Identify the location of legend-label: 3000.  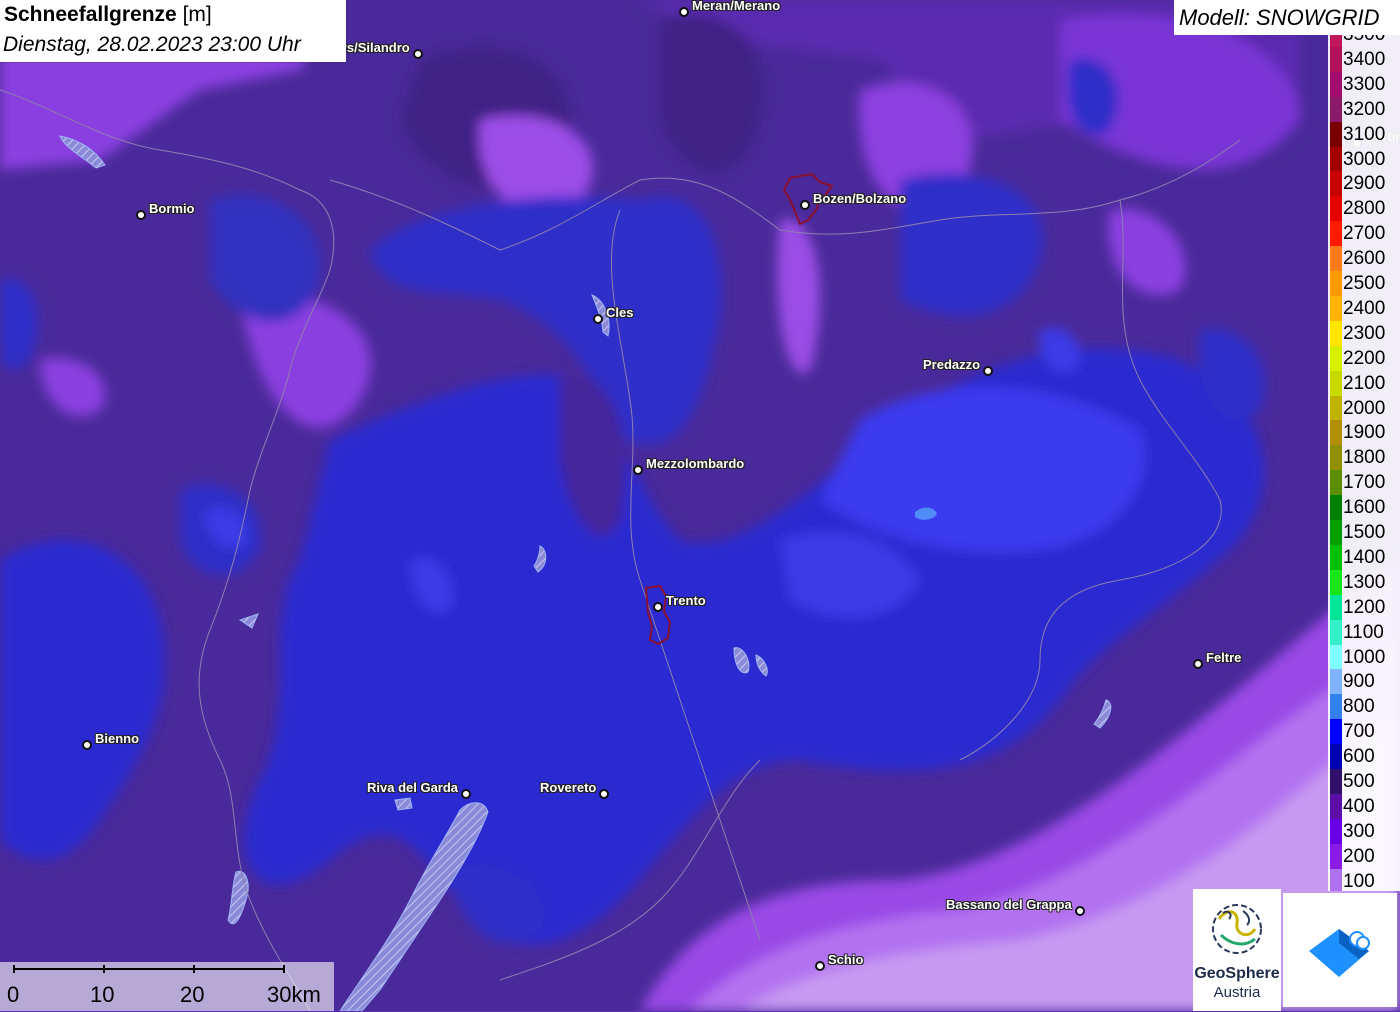
(1364, 159).